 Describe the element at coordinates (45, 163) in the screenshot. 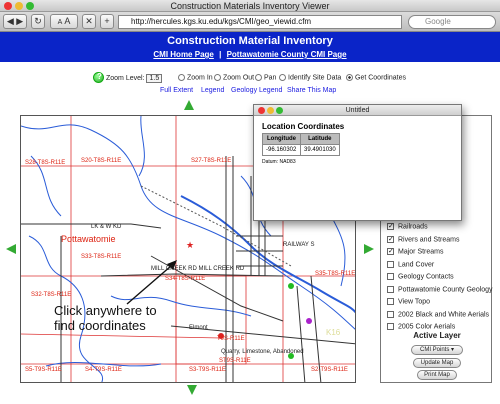

I see `map-label: S28-T8S-R11E` at that location.